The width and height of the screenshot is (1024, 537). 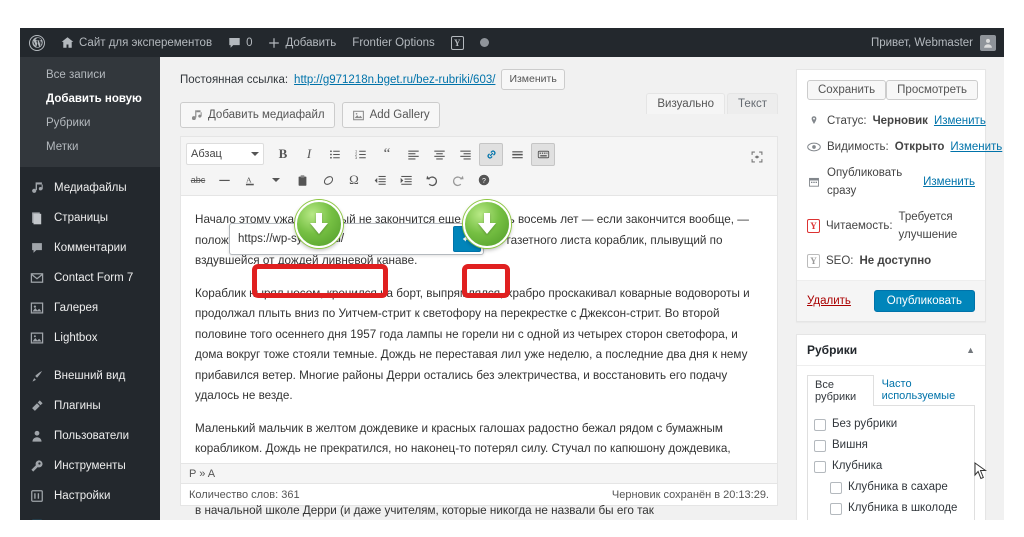 I want to click on sidebar-item-appearance: Внешний вид, so click(x=90, y=376).